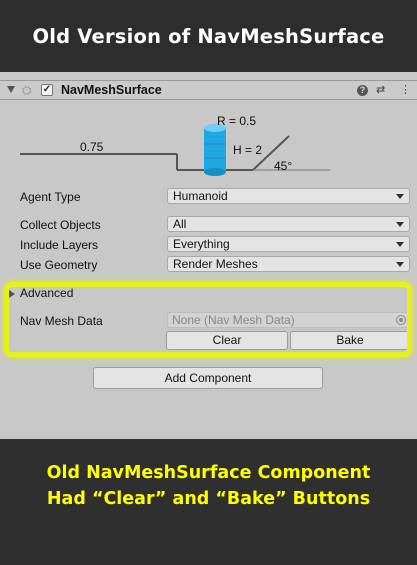 Image resolution: width=417 pixels, height=565 pixels. I want to click on caption-line-2: Had “Clear” and “Bake” Buttons, so click(208, 499).